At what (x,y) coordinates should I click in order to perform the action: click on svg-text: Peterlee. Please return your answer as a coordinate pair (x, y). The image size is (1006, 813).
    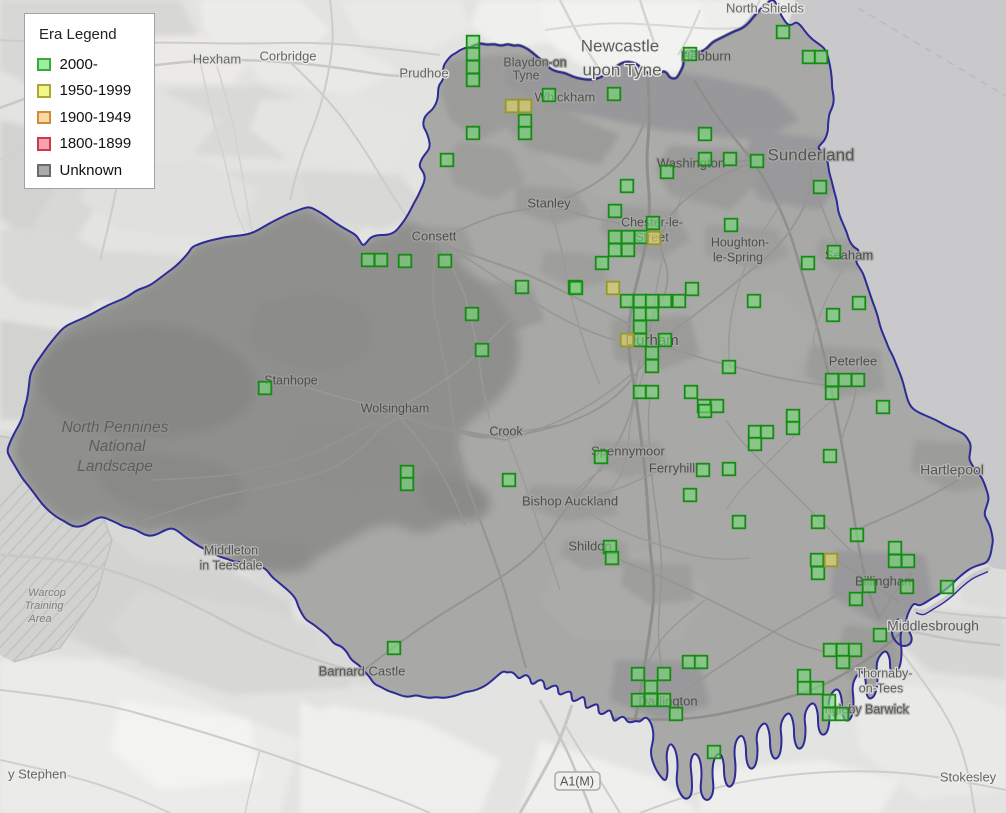
    Looking at the image, I should click on (853, 360).